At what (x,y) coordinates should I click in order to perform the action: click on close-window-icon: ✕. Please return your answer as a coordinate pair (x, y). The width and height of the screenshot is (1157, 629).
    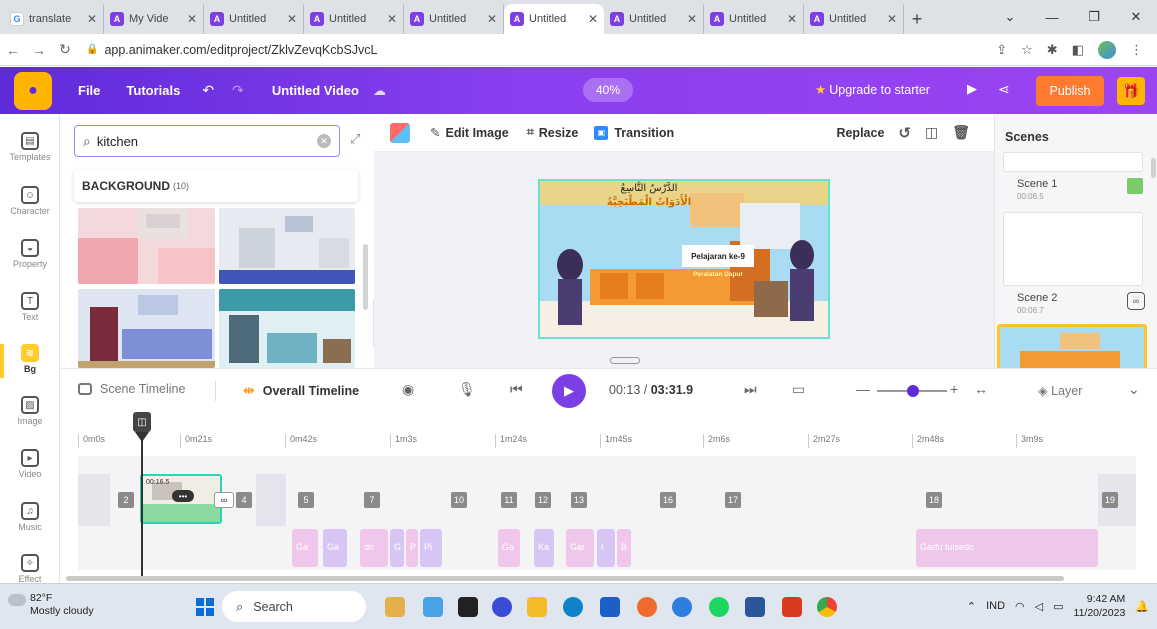
    Looking at the image, I should click on (1136, 17).